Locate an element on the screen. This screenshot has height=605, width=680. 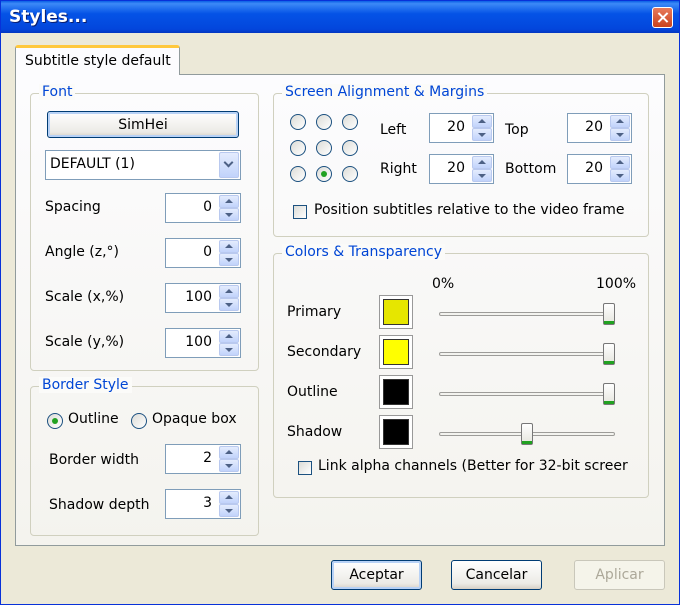
angle-stepper: 0 is located at coordinates (203, 253).